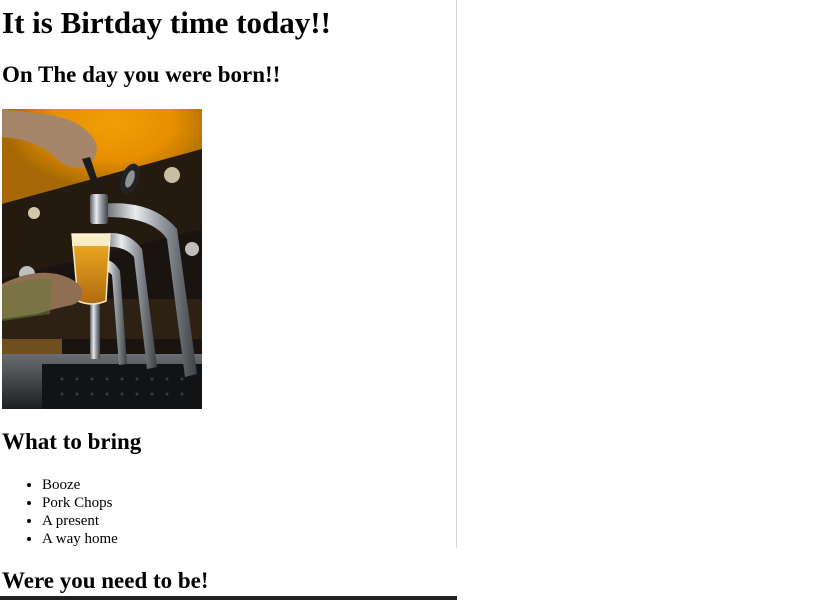  What do you see at coordinates (228, 598) in the screenshot?
I see `horizontal-scrollbar` at bounding box center [228, 598].